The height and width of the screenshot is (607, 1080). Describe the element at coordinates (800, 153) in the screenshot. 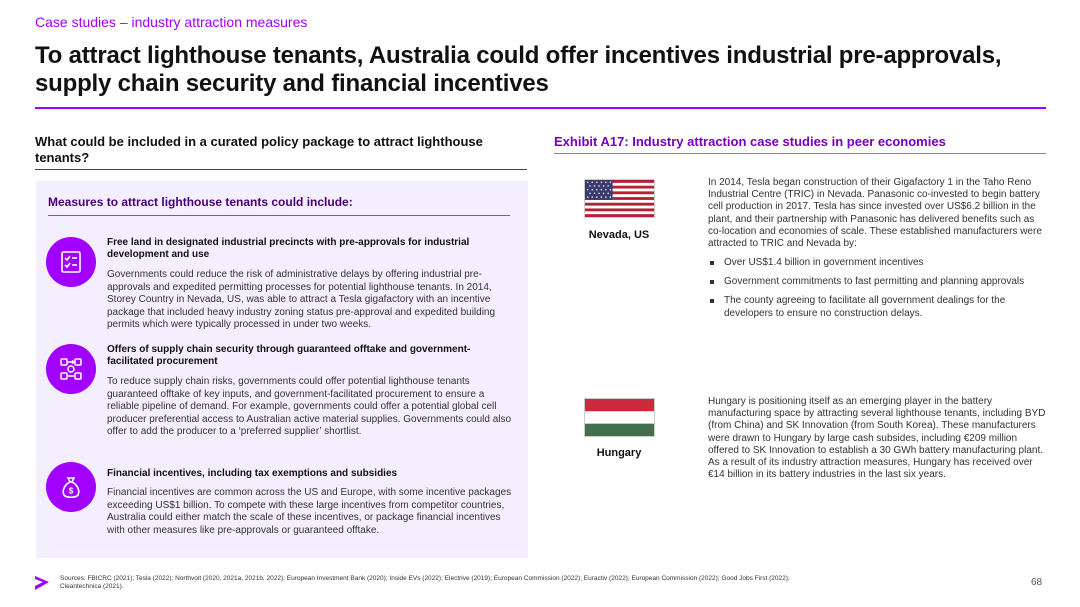

I see `exhibit-divider` at that location.